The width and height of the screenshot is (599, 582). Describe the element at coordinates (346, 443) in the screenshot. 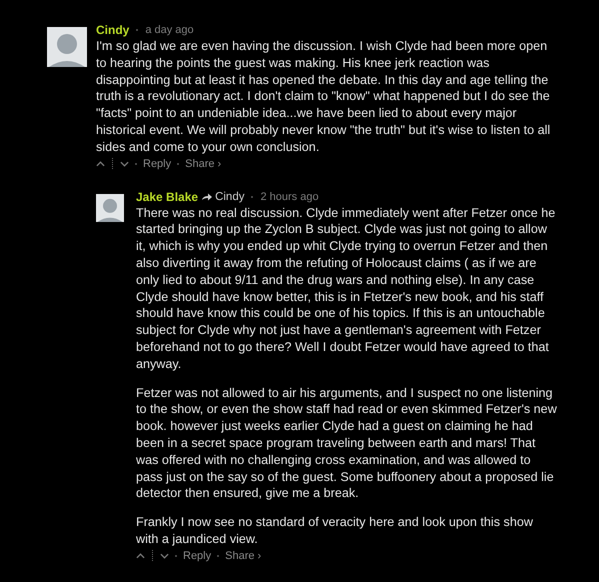

I see `comment-text: Fetzer was not allowed to air his arguments, and I suspect no one listening to the show, or even the show staff had read or even skimmed Fetzer's new book. however just weeks earlier Clyde had a guest on claiming he had been in a secret space program traveling between earth and mars! That was offered with no challenging cross examination, and was allowed to pass just on the say so of the guest. Some buffoonery about a proposed lie detector then ensured, give me a break.` at that location.